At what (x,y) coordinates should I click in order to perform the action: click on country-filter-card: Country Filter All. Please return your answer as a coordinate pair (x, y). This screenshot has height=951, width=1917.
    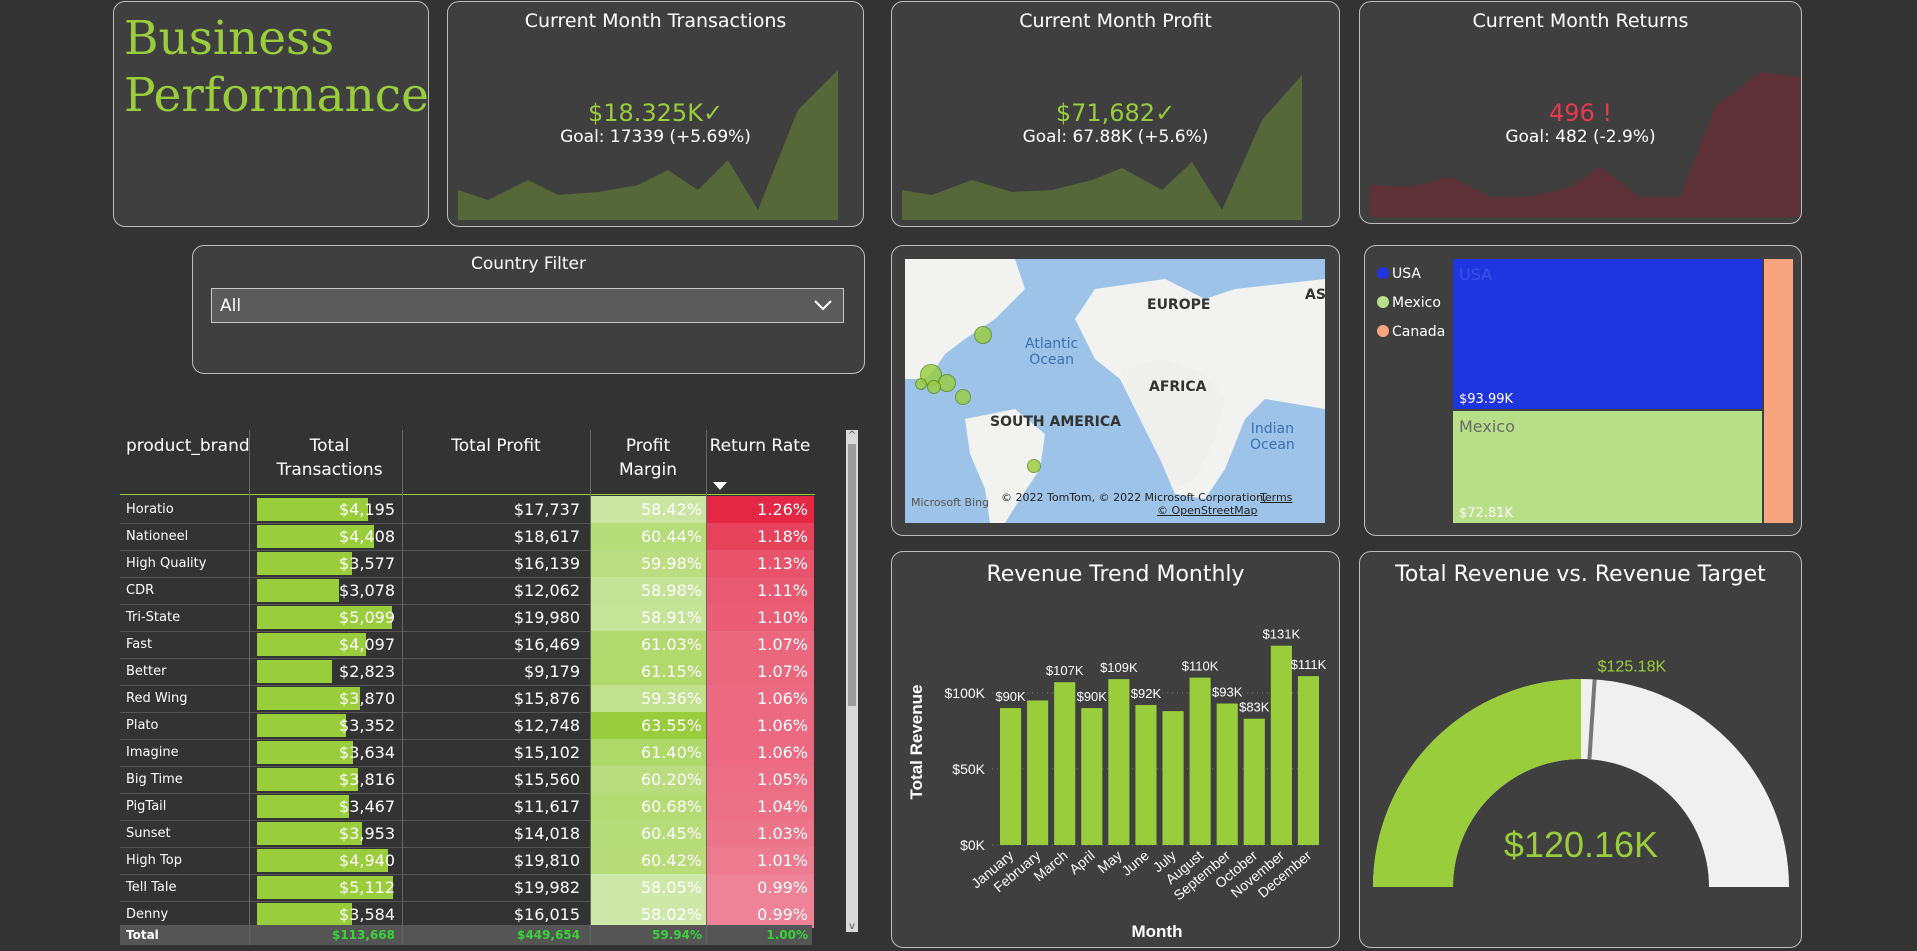
    Looking at the image, I should click on (528, 309).